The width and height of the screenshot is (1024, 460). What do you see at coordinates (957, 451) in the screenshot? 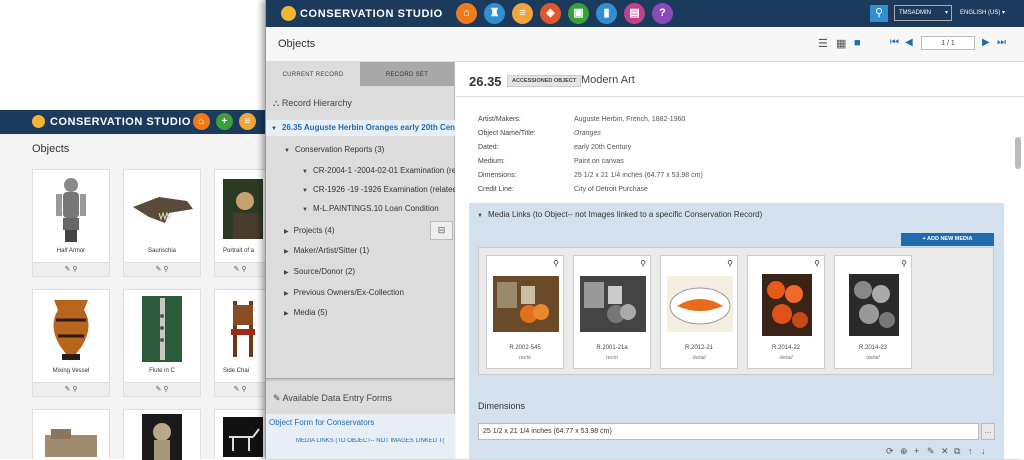
I see `copy-icon: ⧉` at bounding box center [957, 451].